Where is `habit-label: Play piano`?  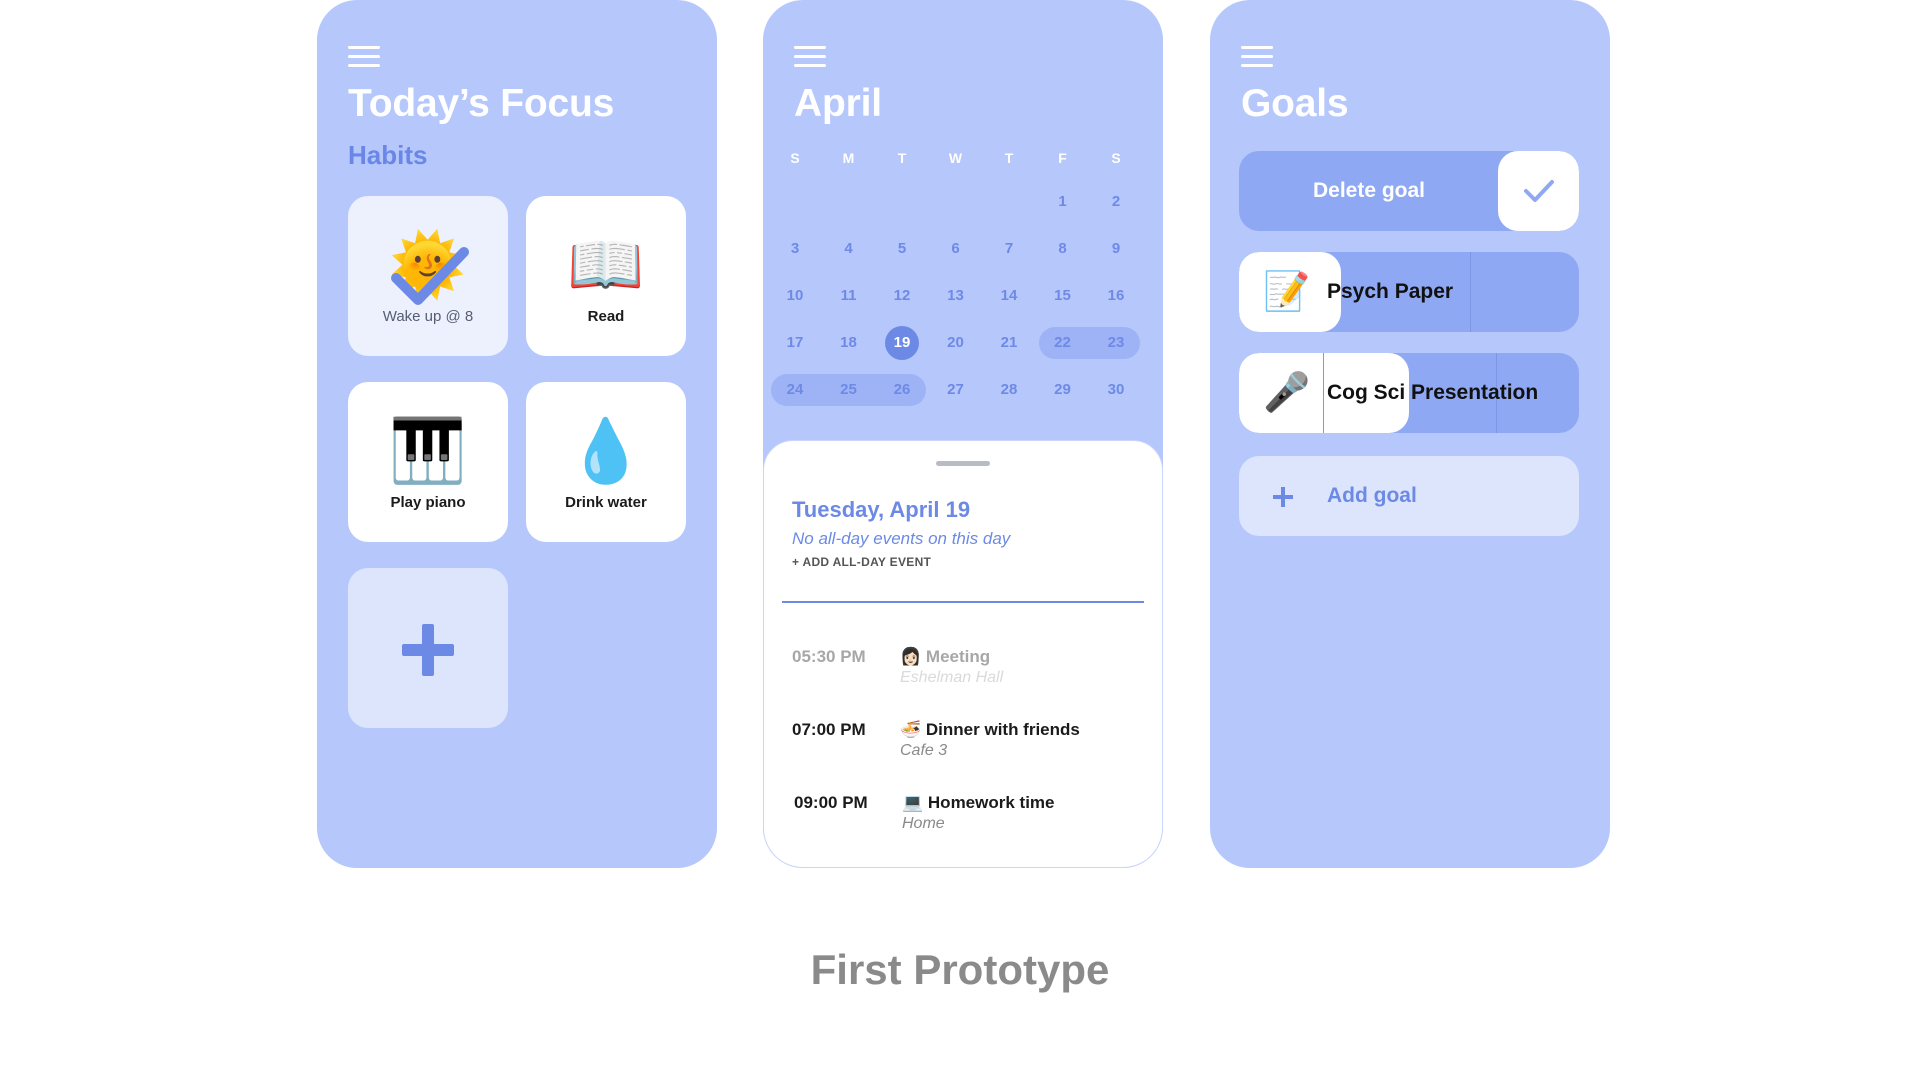
habit-label: Play piano is located at coordinates (428, 502).